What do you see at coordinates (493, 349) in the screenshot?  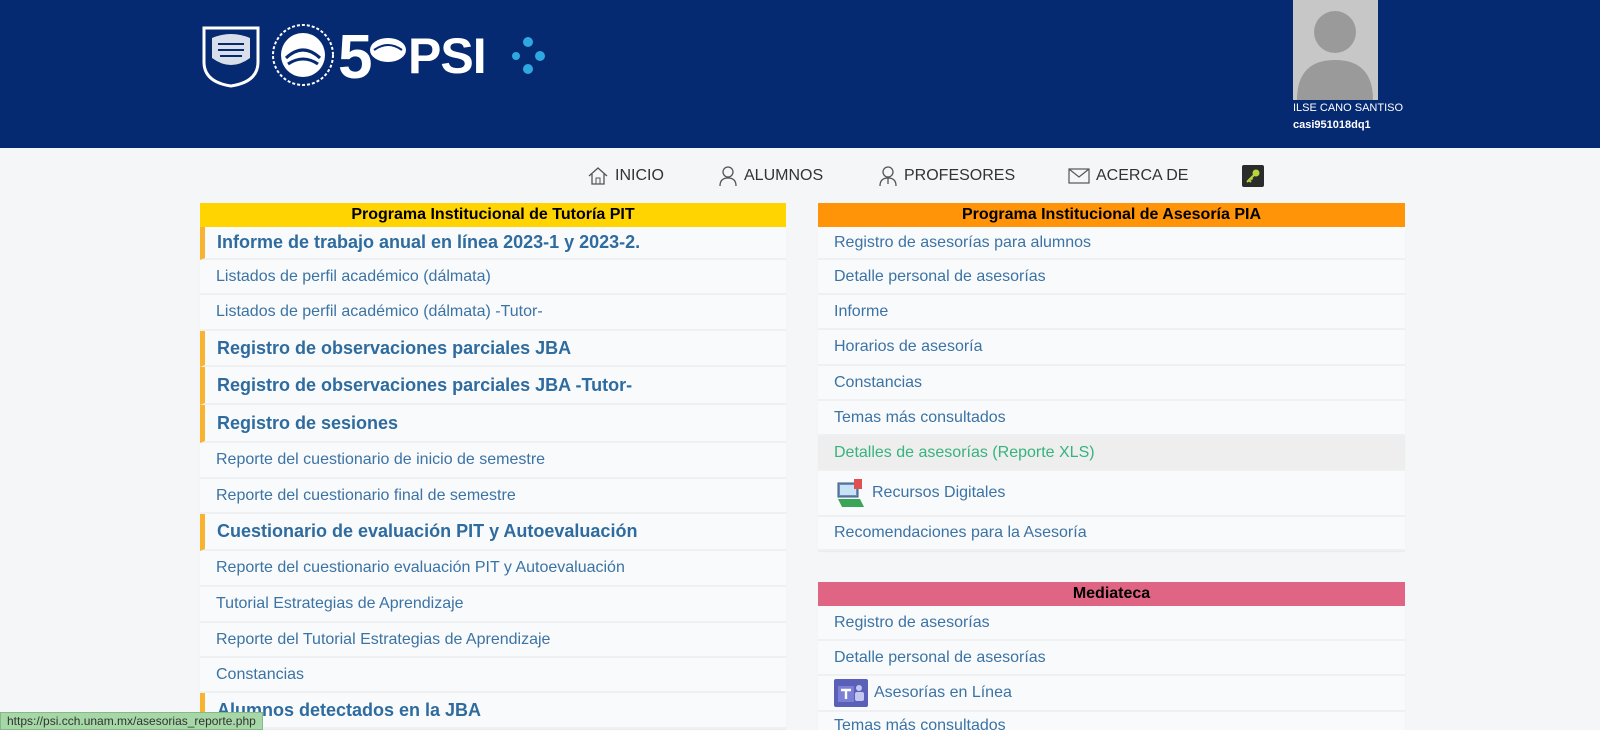 I see `pit-item-observaciones-jba: Registro de observaciones parciales JBA` at bounding box center [493, 349].